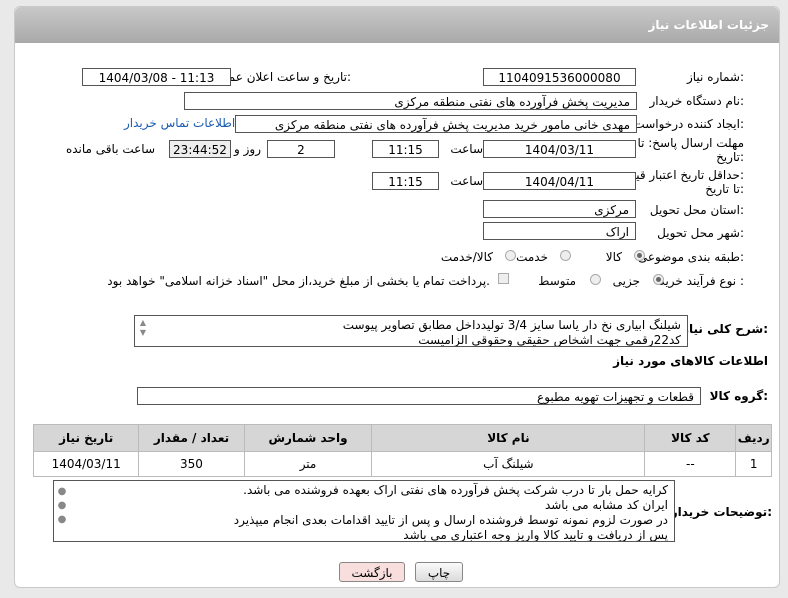 The height and width of the screenshot is (598, 788). What do you see at coordinates (724, 189) in the screenshot?
I see `price-validity-label-2: تا تاریخ:` at bounding box center [724, 189].